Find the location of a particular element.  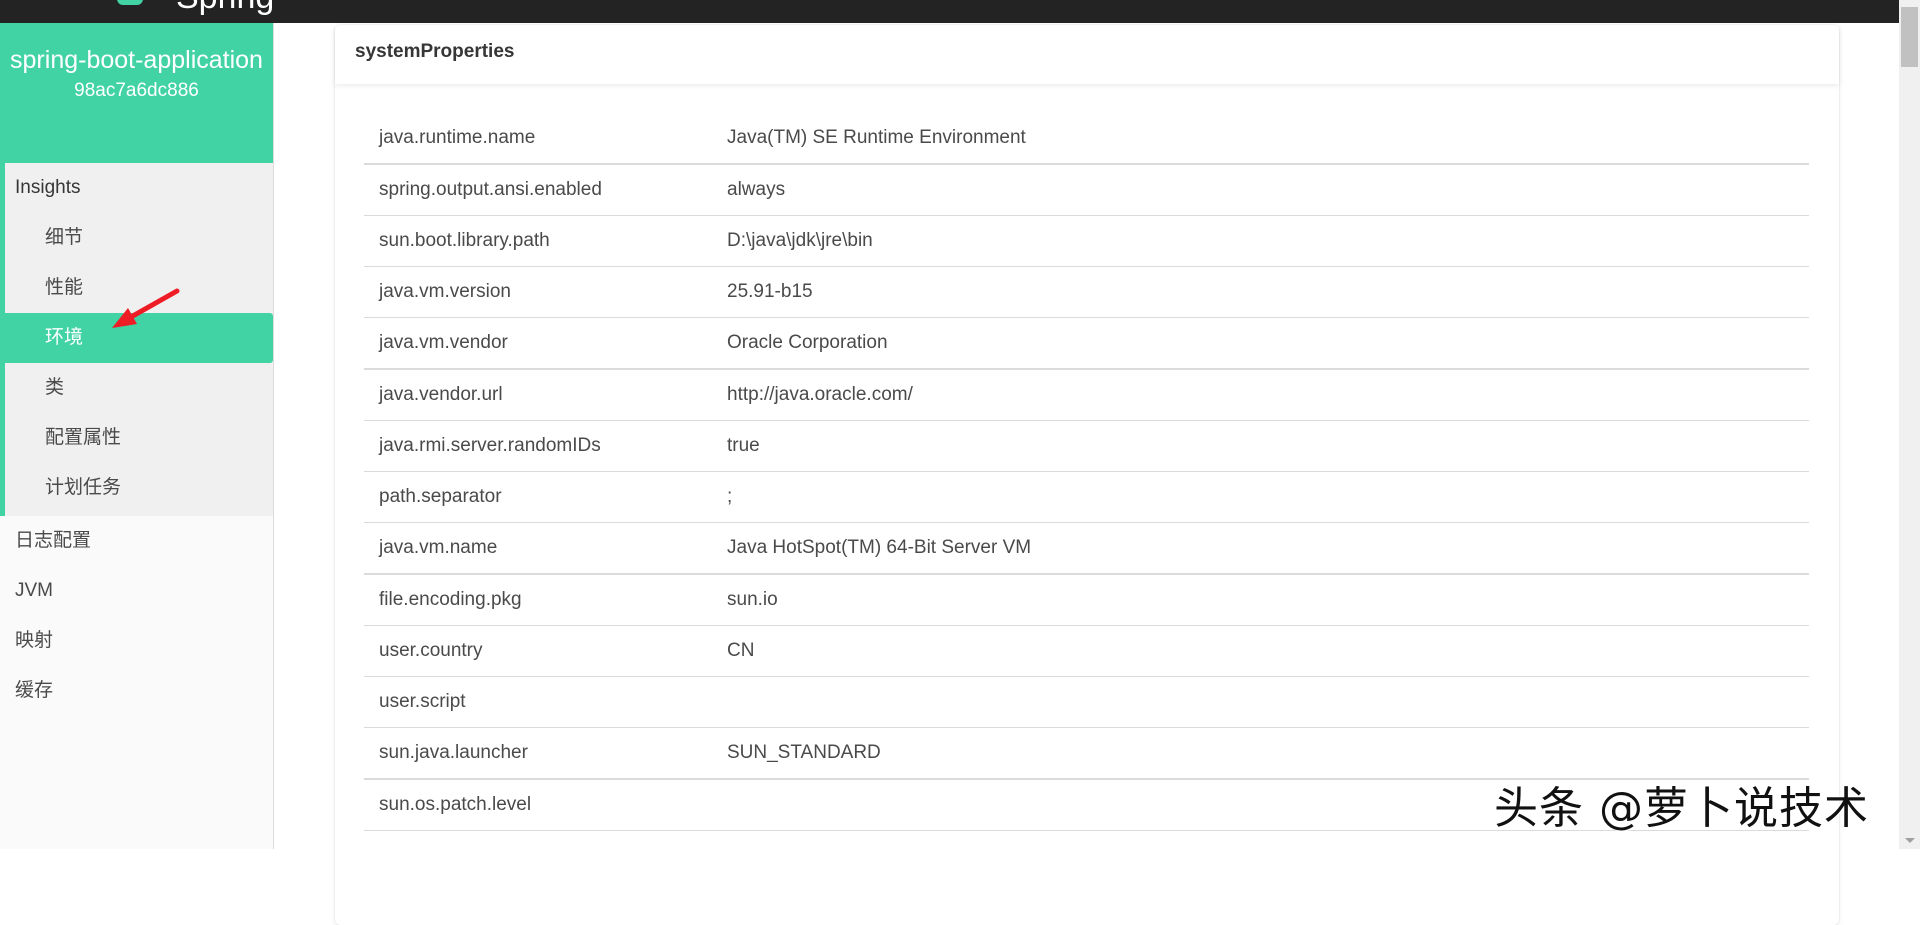

table-row: path.separator; is located at coordinates (1086, 497).